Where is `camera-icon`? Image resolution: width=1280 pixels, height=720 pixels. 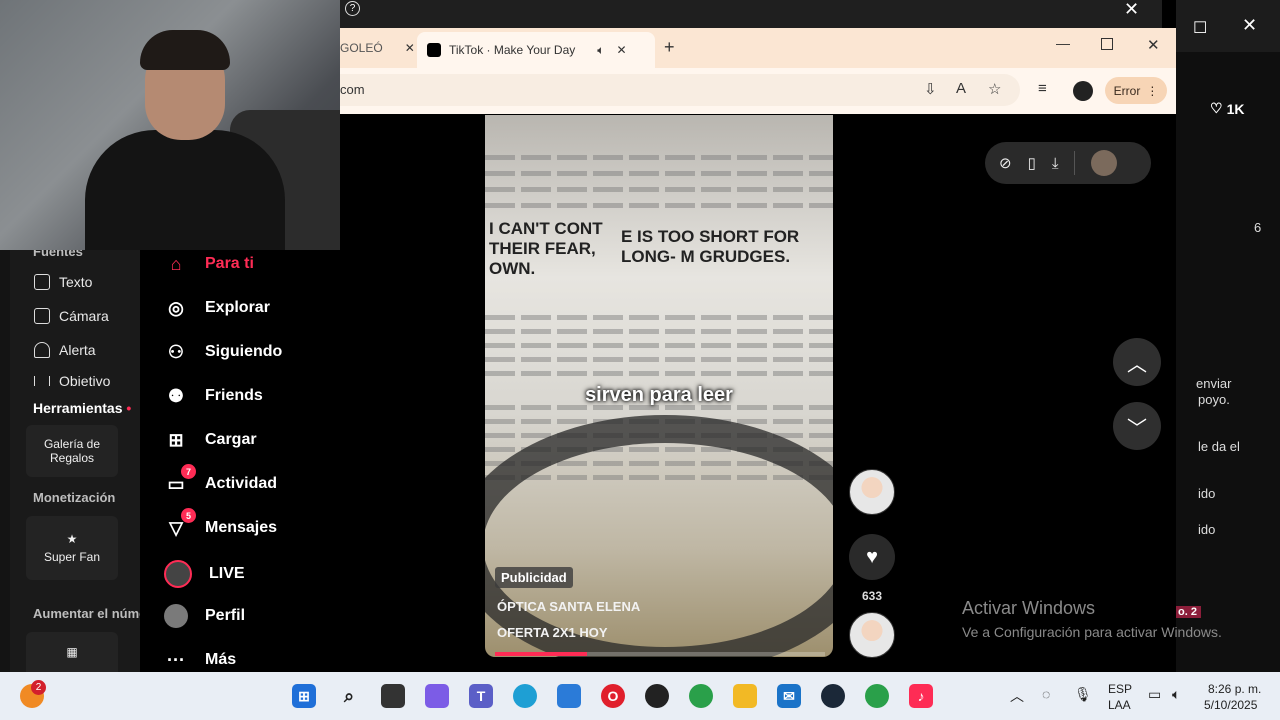 camera-icon is located at coordinates (42, 316).